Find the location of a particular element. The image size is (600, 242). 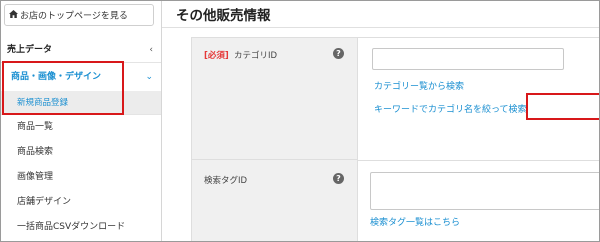

sidebar-item-label: 売上データ is located at coordinates (30, 50).